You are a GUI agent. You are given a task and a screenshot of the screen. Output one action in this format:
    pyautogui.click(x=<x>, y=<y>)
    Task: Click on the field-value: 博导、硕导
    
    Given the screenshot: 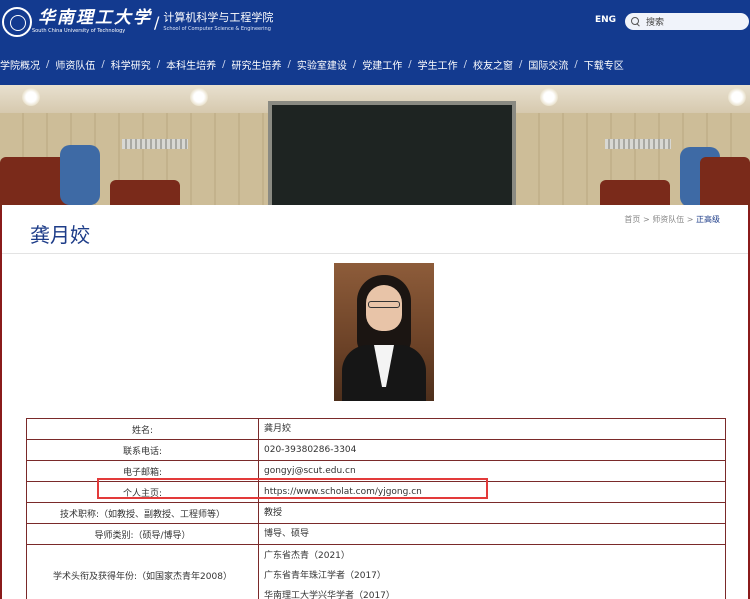 What is the action you would take?
    pyautogui.click(x=492, y=534)
    